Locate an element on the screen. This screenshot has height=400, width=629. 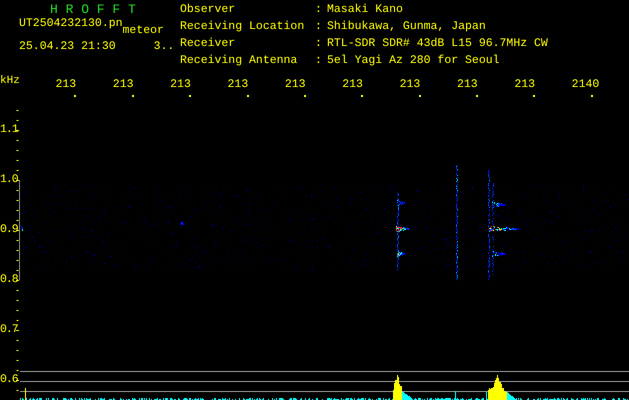
info-value: Masaki Kano is located at coordinates (365, 11).